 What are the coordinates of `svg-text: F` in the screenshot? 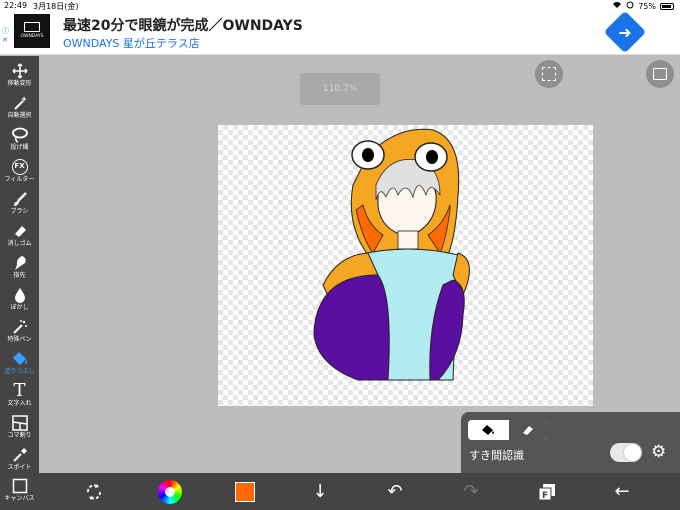 It's located at (545, 496).